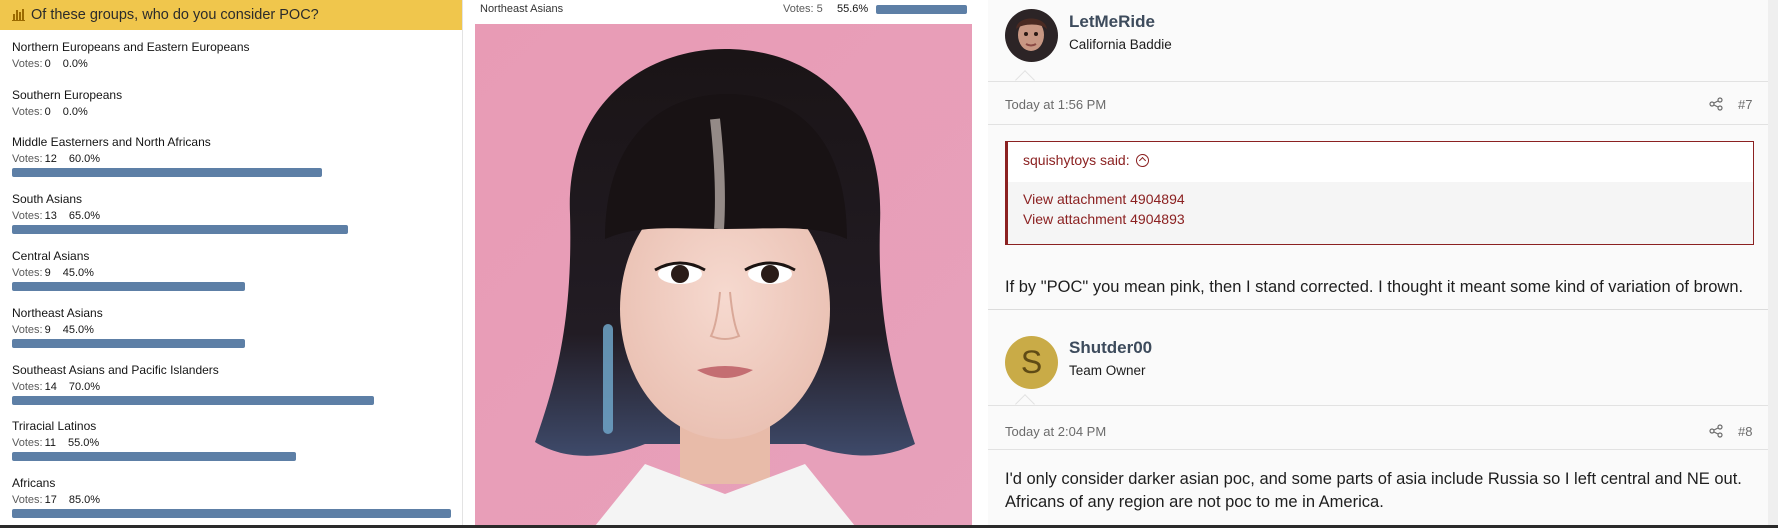 This screenshot has width=1778, height=528. I want to click on post-timestamp: Today at 2:04 PM, so click(1055, 431).